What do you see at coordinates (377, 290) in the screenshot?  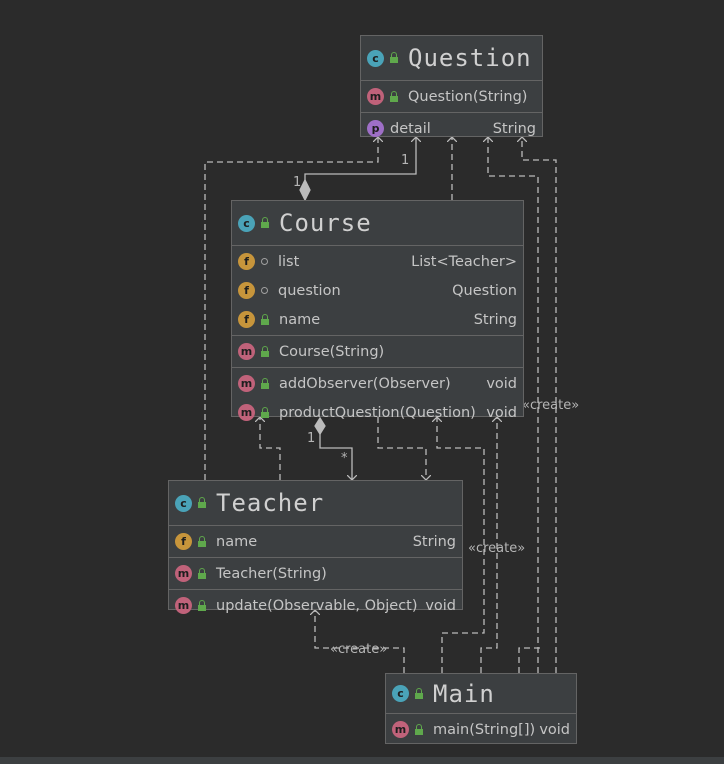 I see `field-row: f question Question` at bounding box center [377, 290].